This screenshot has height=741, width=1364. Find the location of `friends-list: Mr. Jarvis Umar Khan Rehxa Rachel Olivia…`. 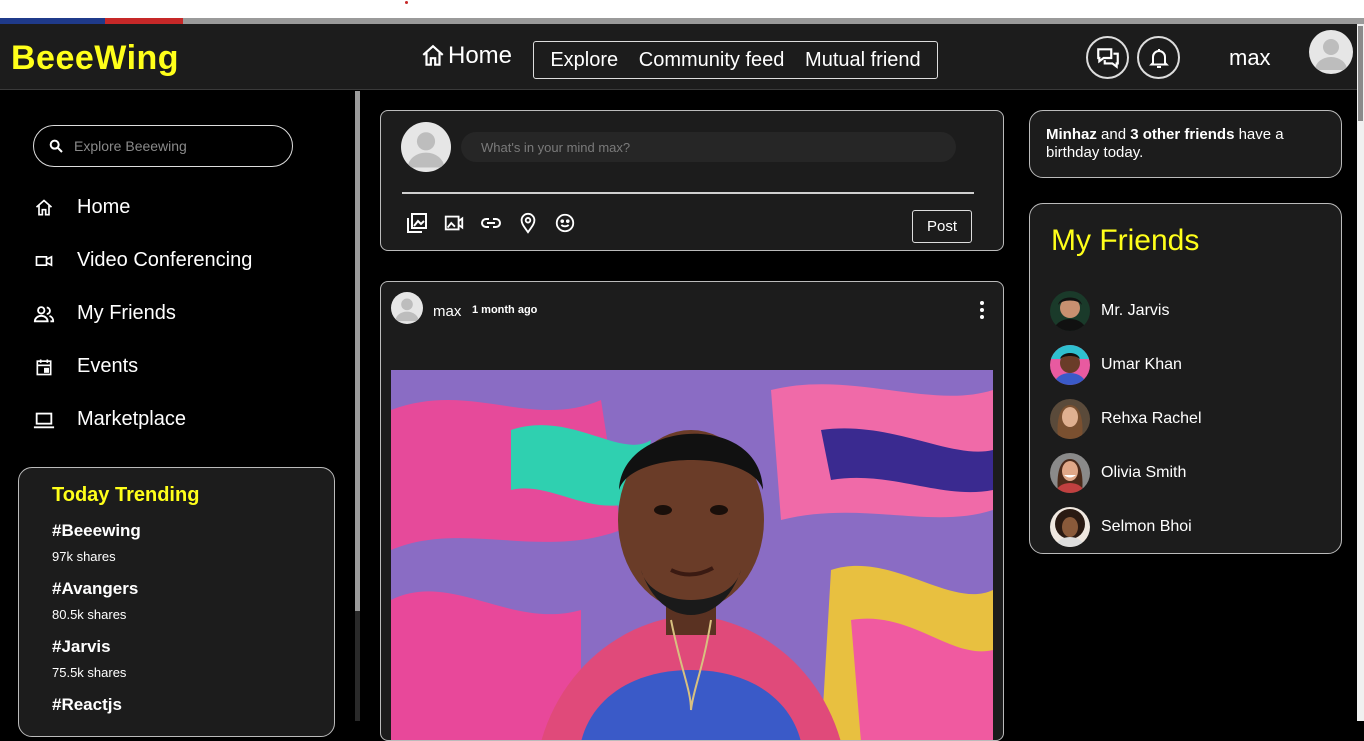

friends-list: Mr. Jarvis Umar Khan Rehxa Rachel Olivia… is located at coordinates (1126, 419).